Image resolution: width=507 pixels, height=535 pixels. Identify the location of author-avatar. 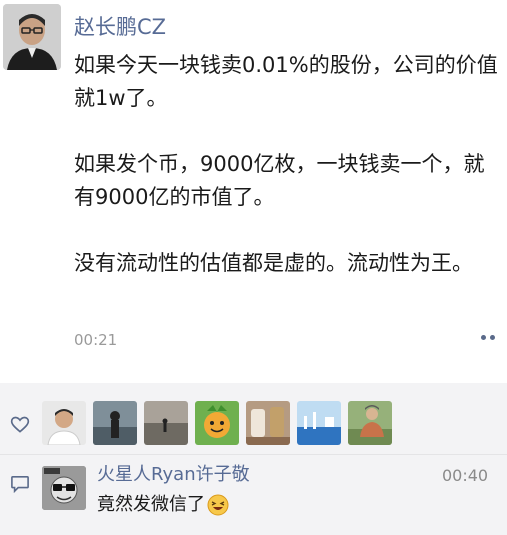
(32, 37).